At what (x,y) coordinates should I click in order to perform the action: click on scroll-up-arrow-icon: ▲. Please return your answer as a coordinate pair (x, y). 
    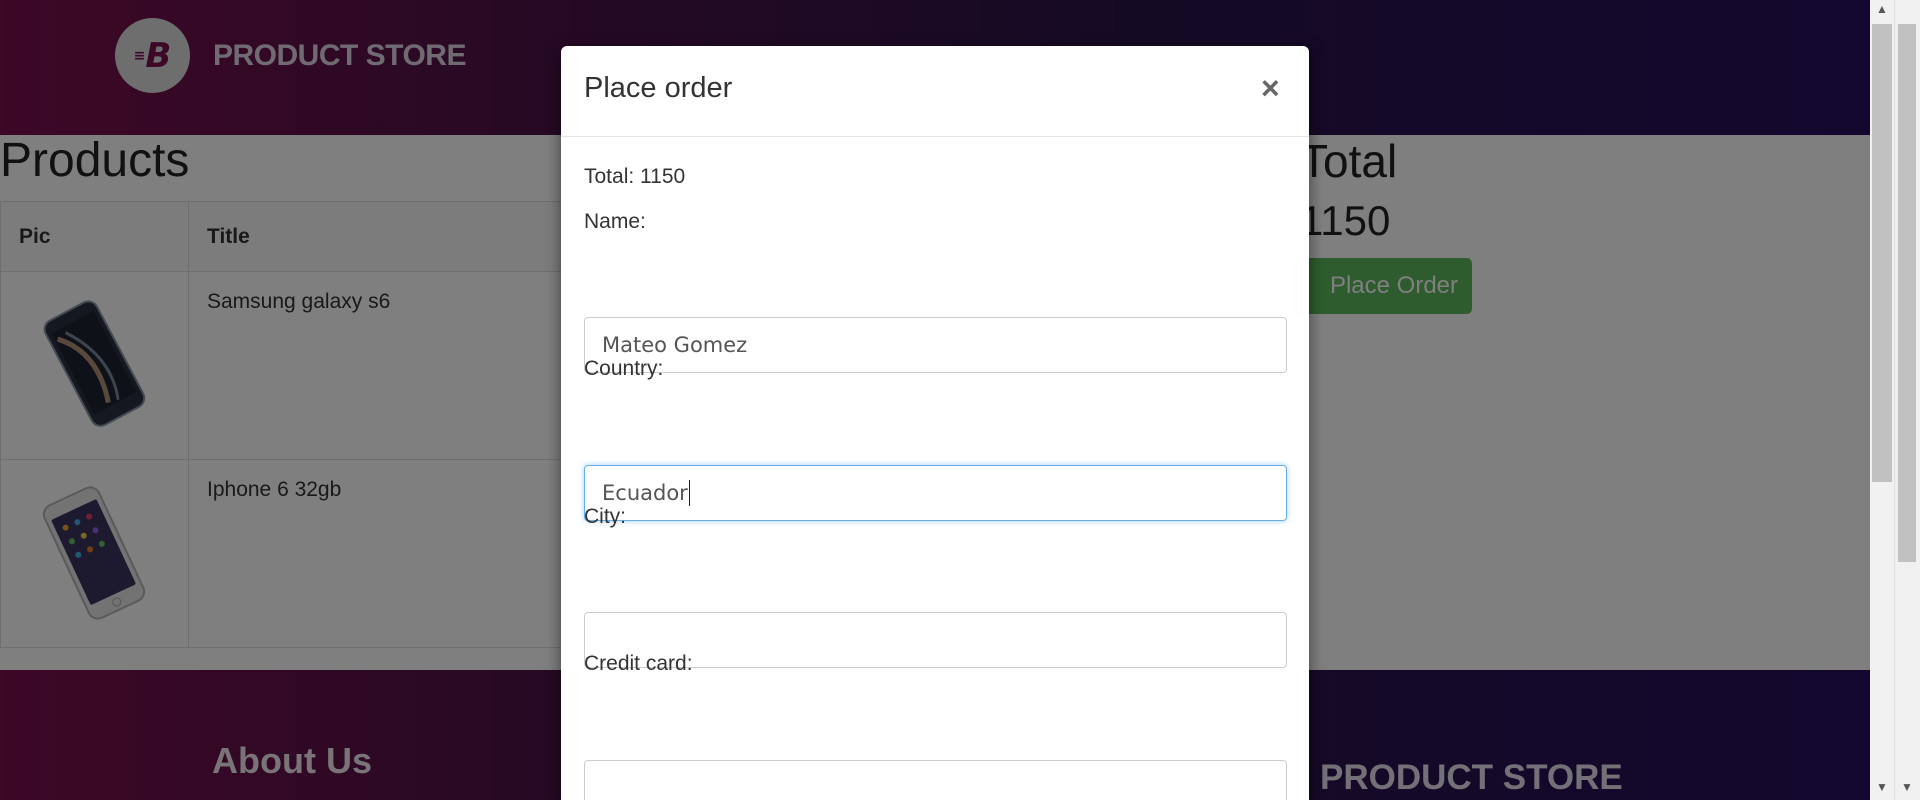
    Looking at the image, I should click on (1882, 9).